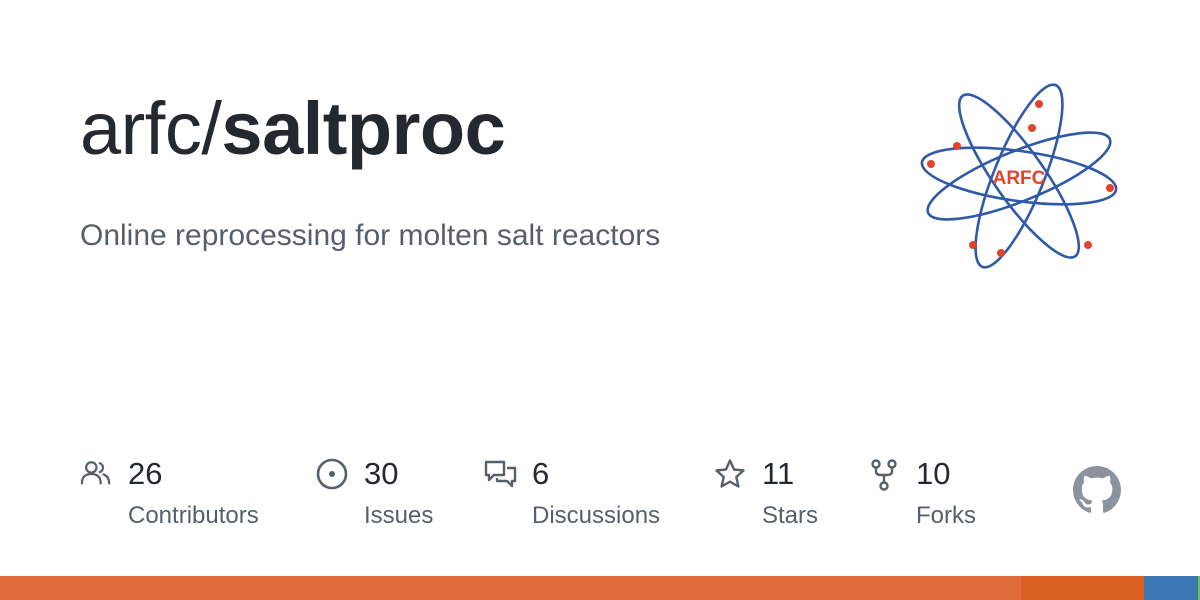 The width and height of the screenshot is (1200, 600). What do you see at coordinates (730, 473) in the screenshot?
I see `star-icon` at bounding box center [730, 473].